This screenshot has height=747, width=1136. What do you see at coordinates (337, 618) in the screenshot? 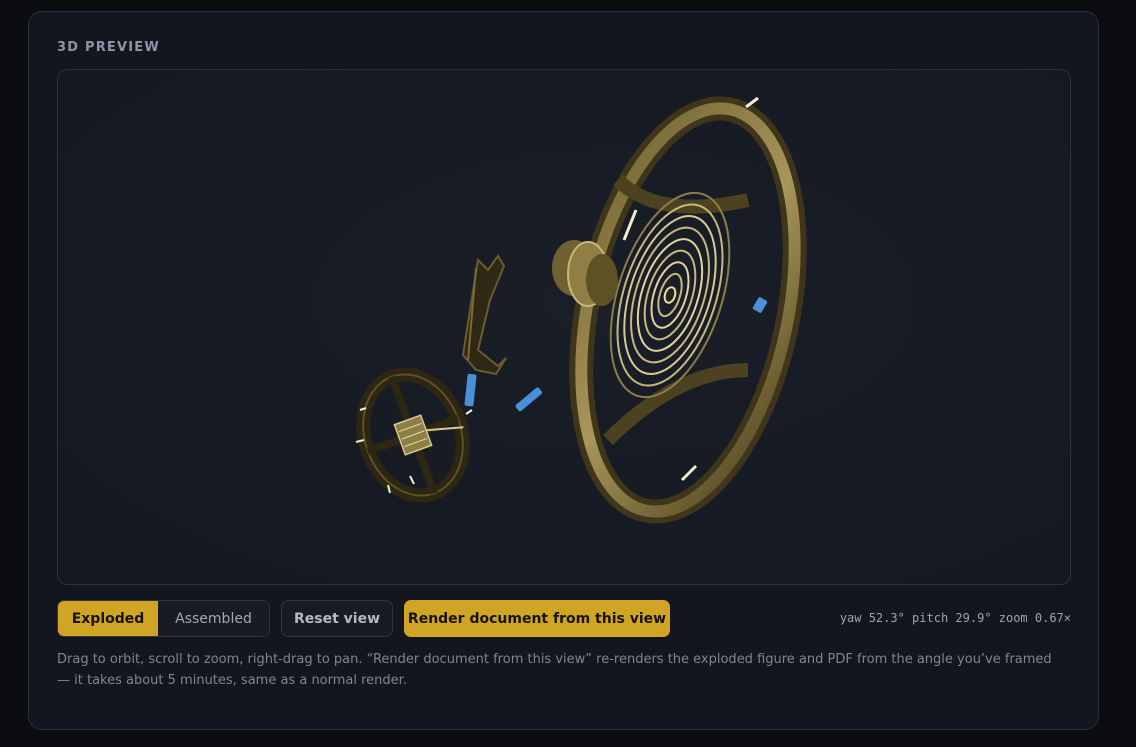
I see `reset-view-button: Reset view` at bounding box center [337, 618].